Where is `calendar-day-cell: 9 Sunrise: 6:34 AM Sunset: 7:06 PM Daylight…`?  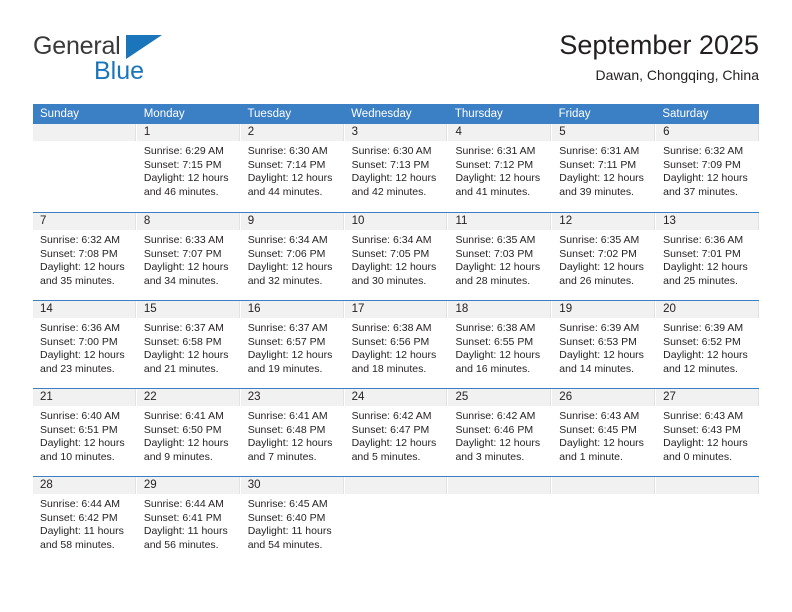 calendar-day-cell: 9 Sunrise: 6:34 AM Sunset: 7:06 PM Daylight… is located at coordinates (292, 256).